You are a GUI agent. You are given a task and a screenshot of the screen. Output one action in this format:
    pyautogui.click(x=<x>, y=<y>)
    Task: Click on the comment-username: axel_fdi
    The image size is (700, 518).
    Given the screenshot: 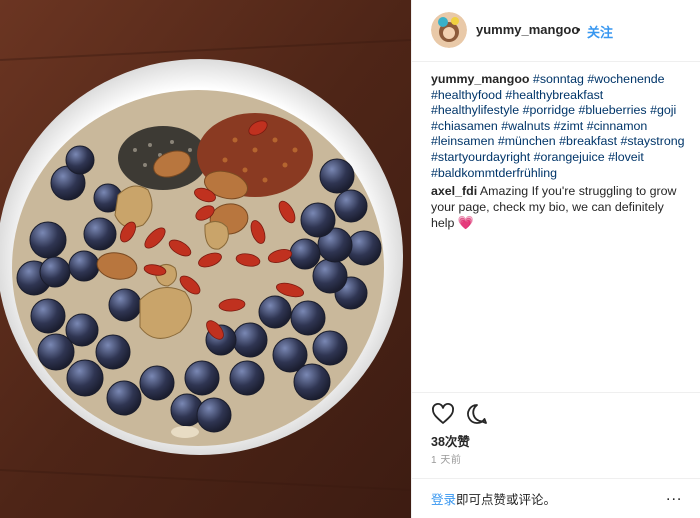 What is the action you would take?
    pyautogui.click(x=454, y=191)
    